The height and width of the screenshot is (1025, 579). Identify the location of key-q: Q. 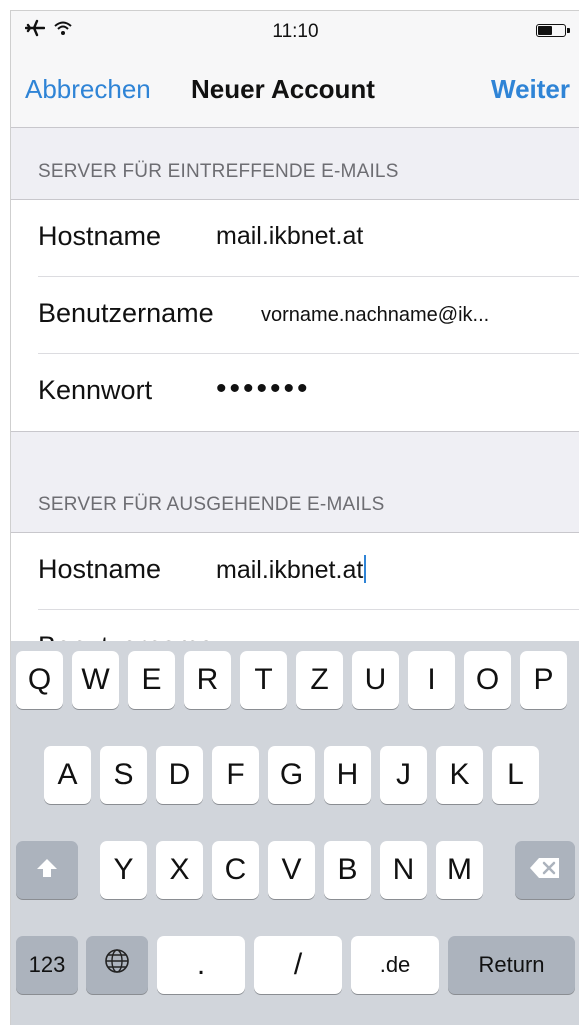
(39, 680).